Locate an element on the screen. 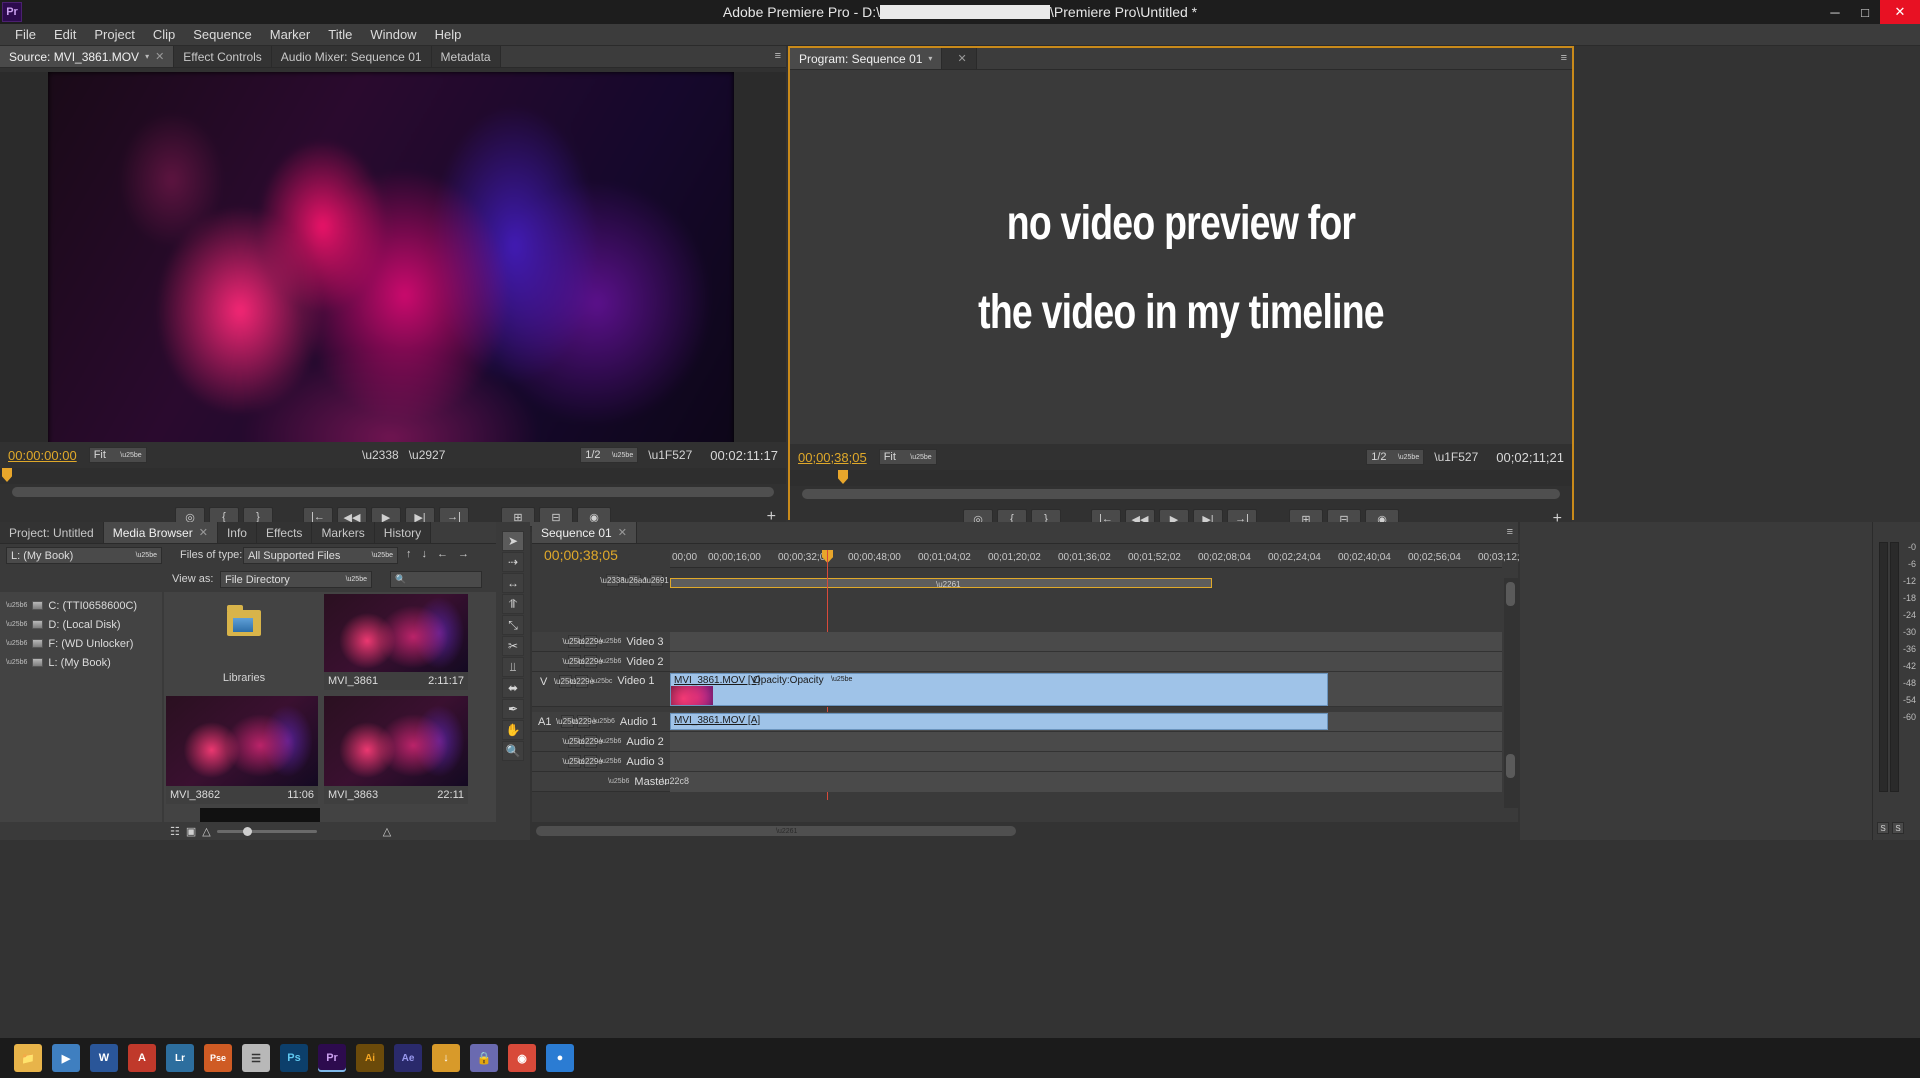 The image size is (1920, 1078). tab-metadata: Metadata is located at coordinates (466, 56).